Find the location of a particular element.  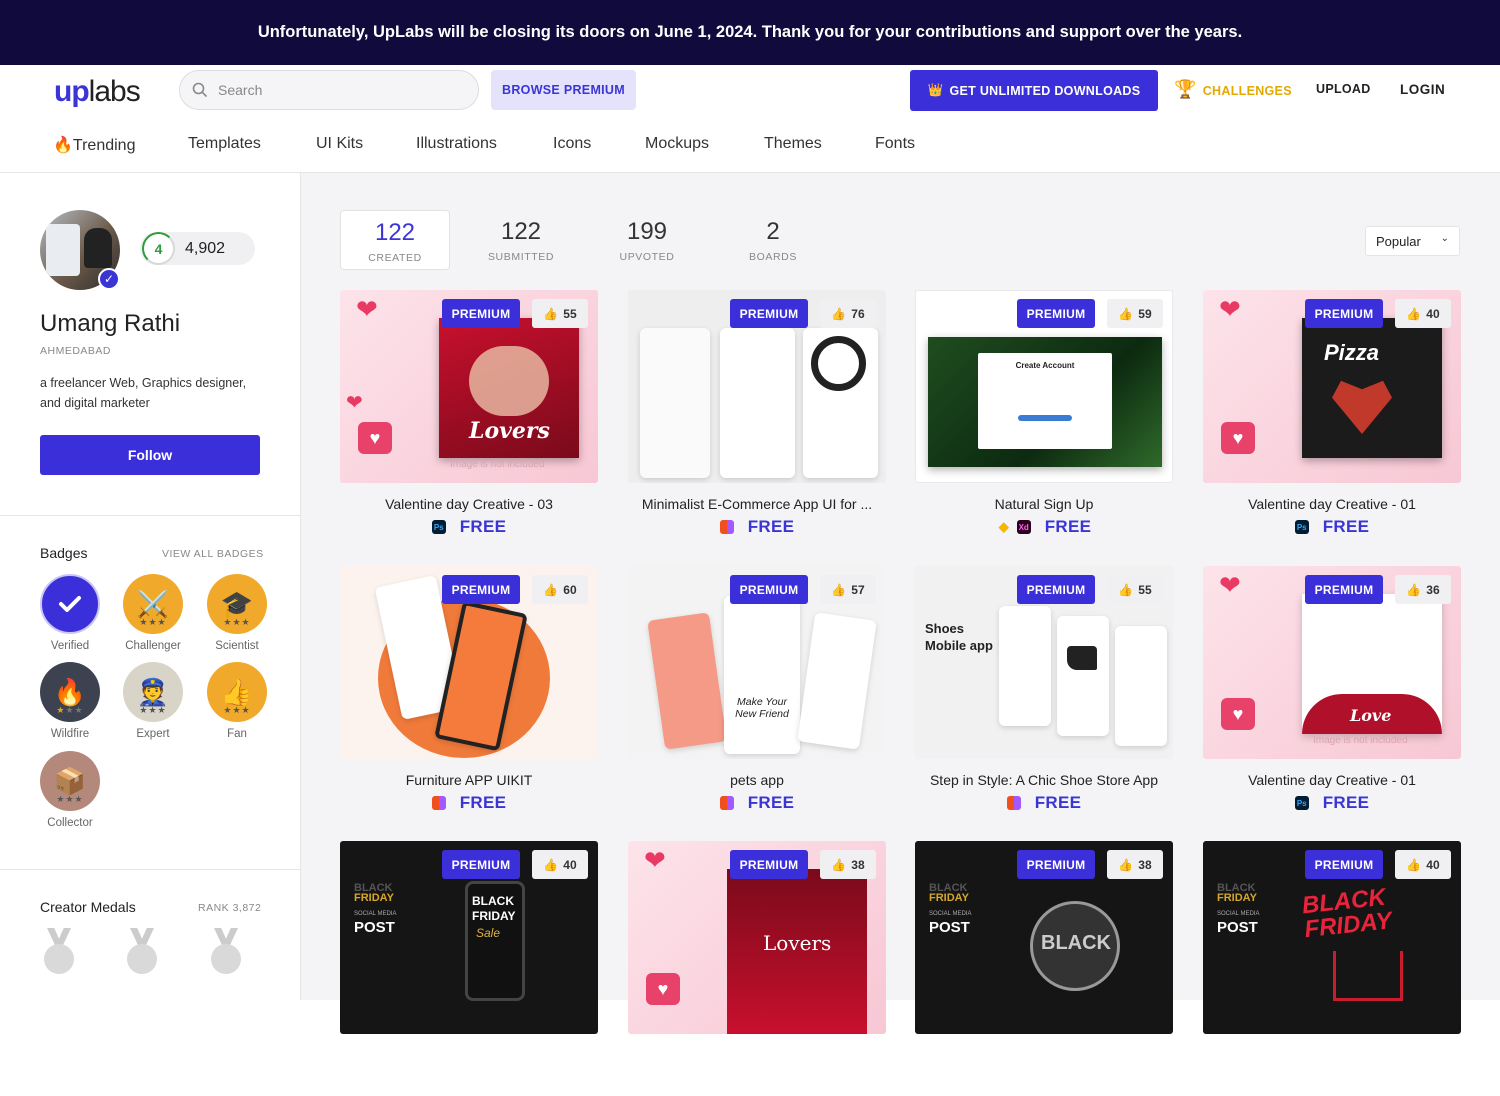

category-themes: Themes is located at coordinates (793, 144).